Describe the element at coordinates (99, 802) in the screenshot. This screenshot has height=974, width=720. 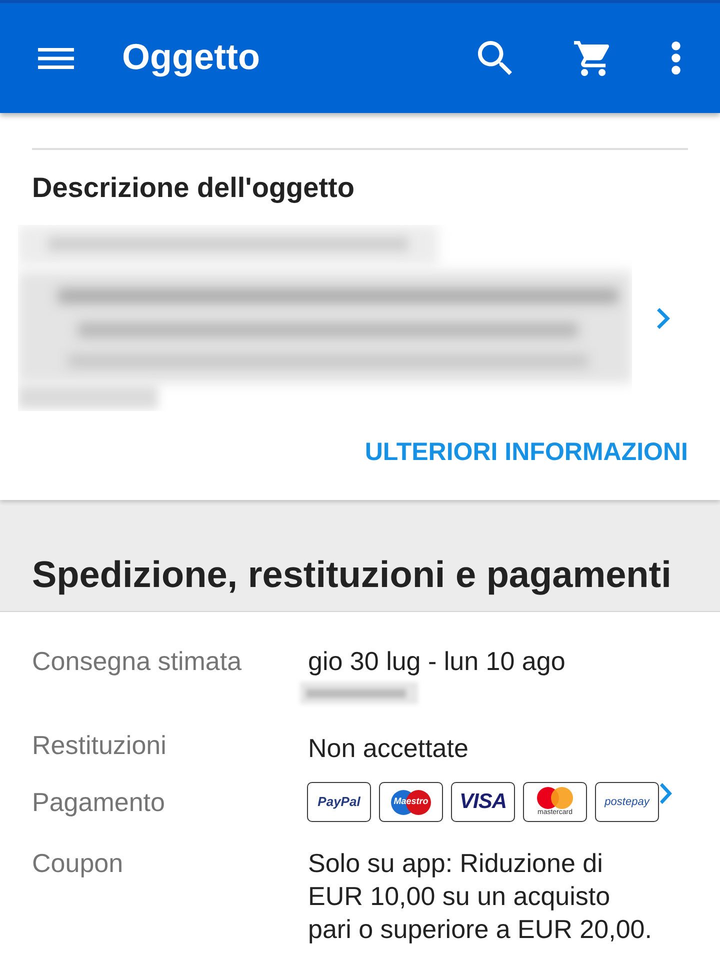
I see `row-label: Pagamento` at that location.